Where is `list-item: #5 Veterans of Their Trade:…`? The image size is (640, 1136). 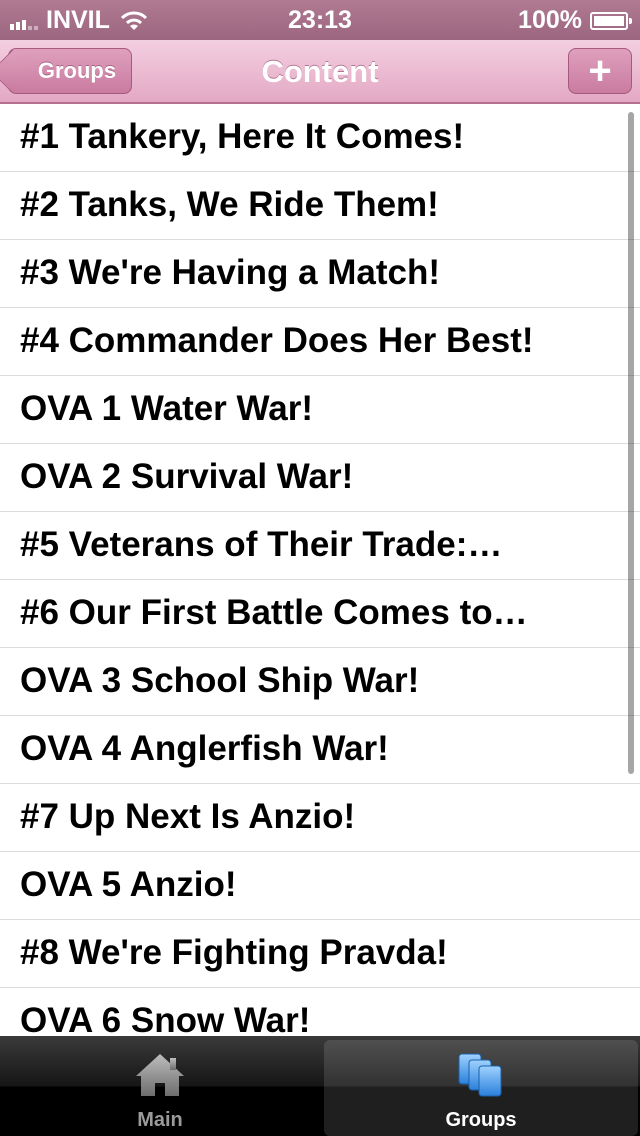
list-item: #5 Veterans of Their Trade:… is located at coordinates (320, 546).